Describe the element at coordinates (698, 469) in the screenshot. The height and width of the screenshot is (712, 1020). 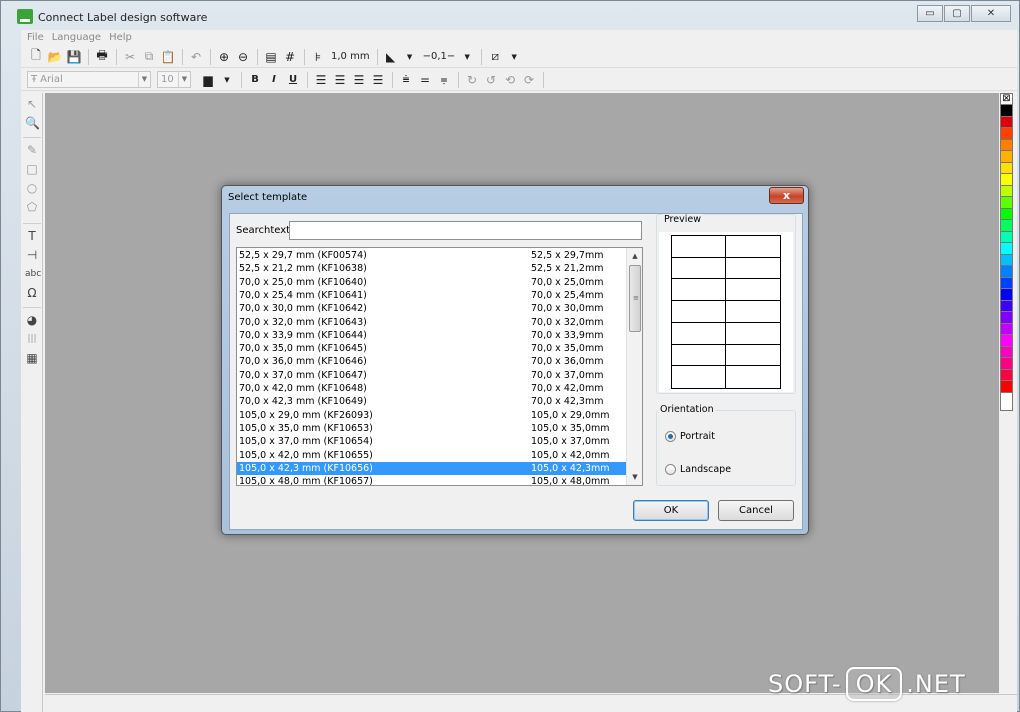
I see `landscape-option: Landscape` at that location.